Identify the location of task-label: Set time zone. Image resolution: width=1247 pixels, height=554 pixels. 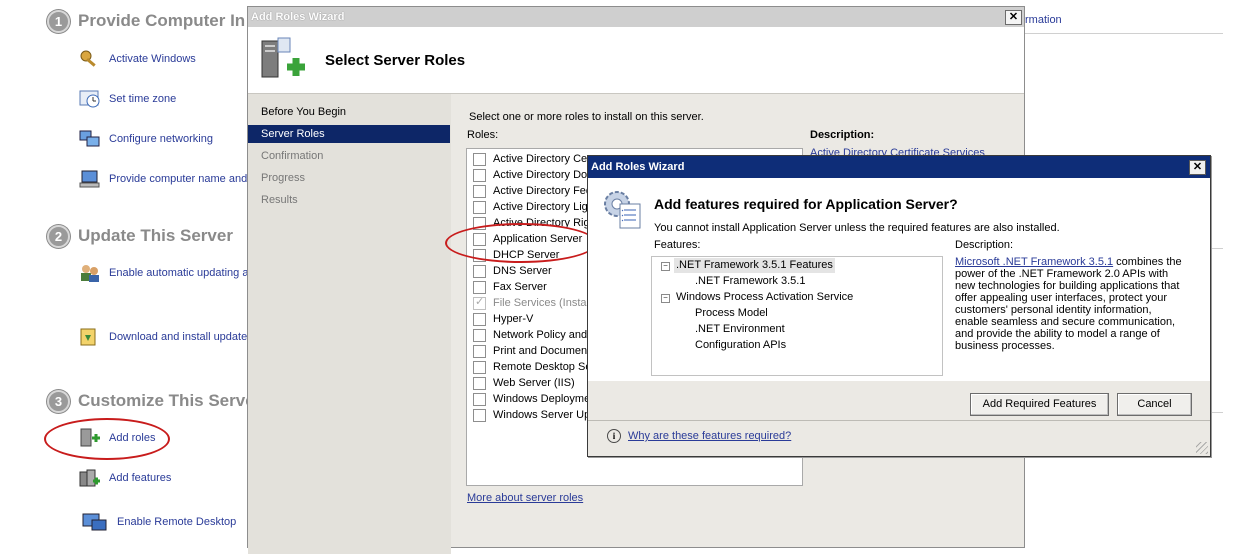
(142, 99).